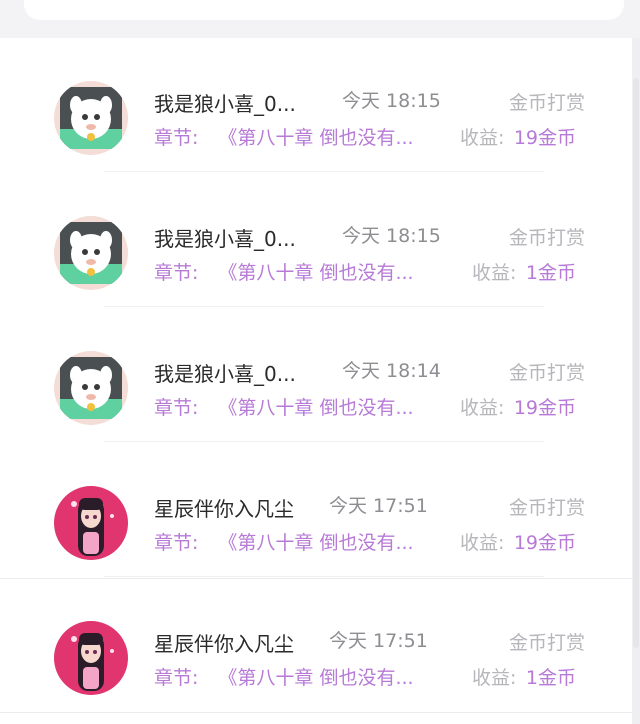  What do you see at coordinates (636, 363) in the screenshot?
I see `scrollbar-thumb` at bounding box center [636, 363].